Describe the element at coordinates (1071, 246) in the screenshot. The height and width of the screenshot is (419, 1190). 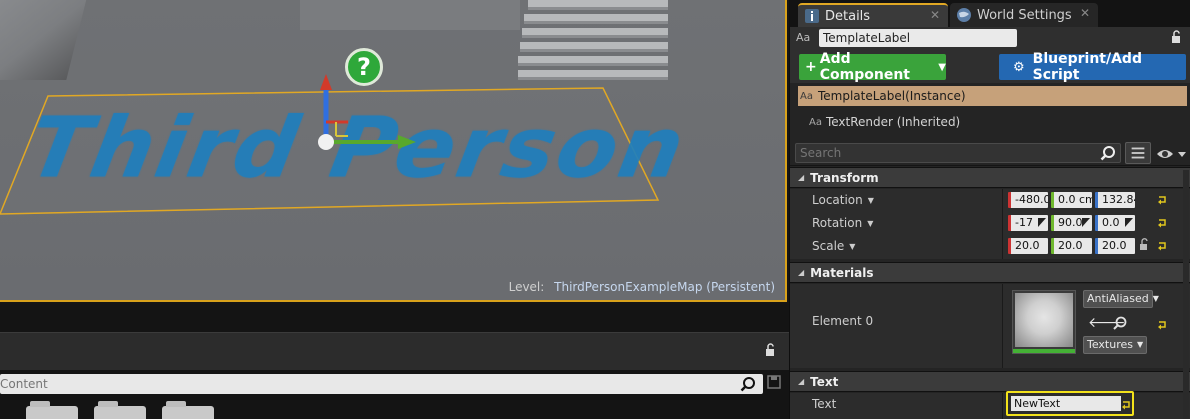
I see `scale-y-field: 20.0` at that location.